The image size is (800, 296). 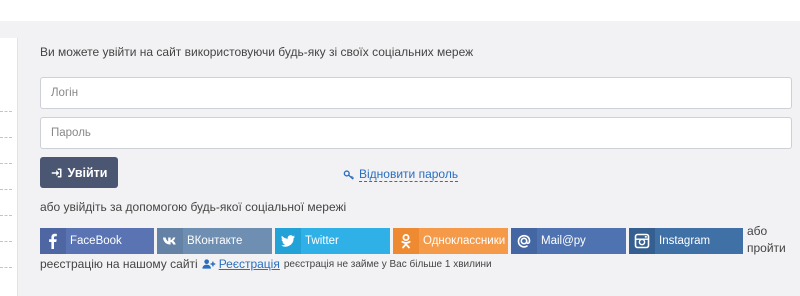 What do you see at coordinates (322, 241) in the screenshot?
I see `twitter-label: Twitter` at bounding box center [322, 241].